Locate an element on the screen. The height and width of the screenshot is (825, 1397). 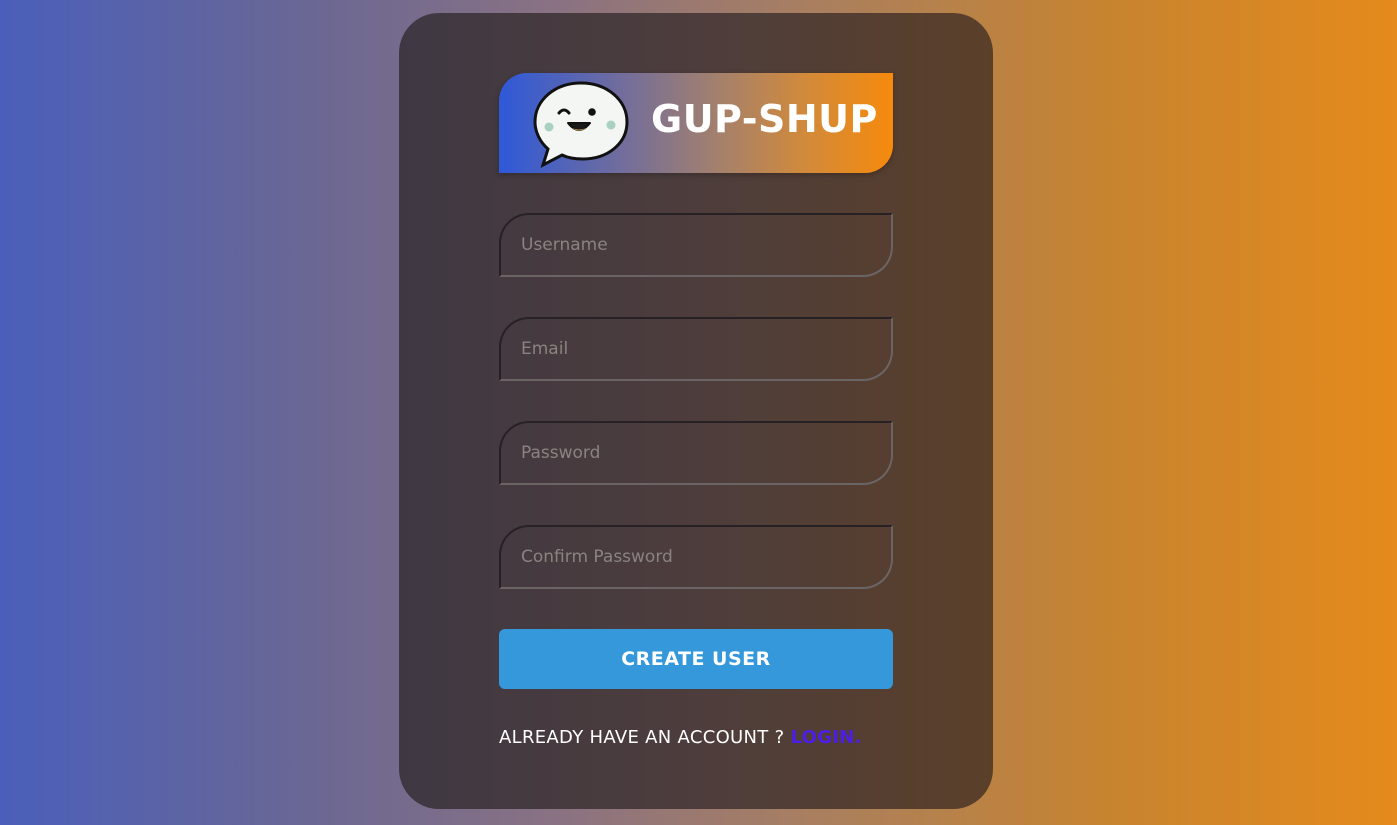
confirm-password-field is located at coordinates (696, 557).